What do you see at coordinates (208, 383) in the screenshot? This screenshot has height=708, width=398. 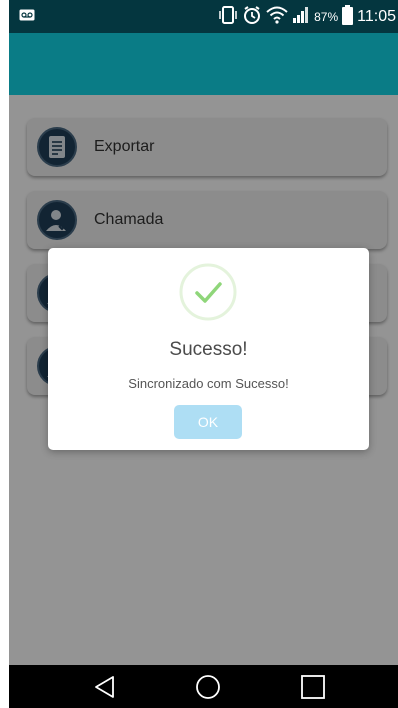 I see `dialog-message: Sincronizado com Sucesso!` at bounding box center [208, 383].